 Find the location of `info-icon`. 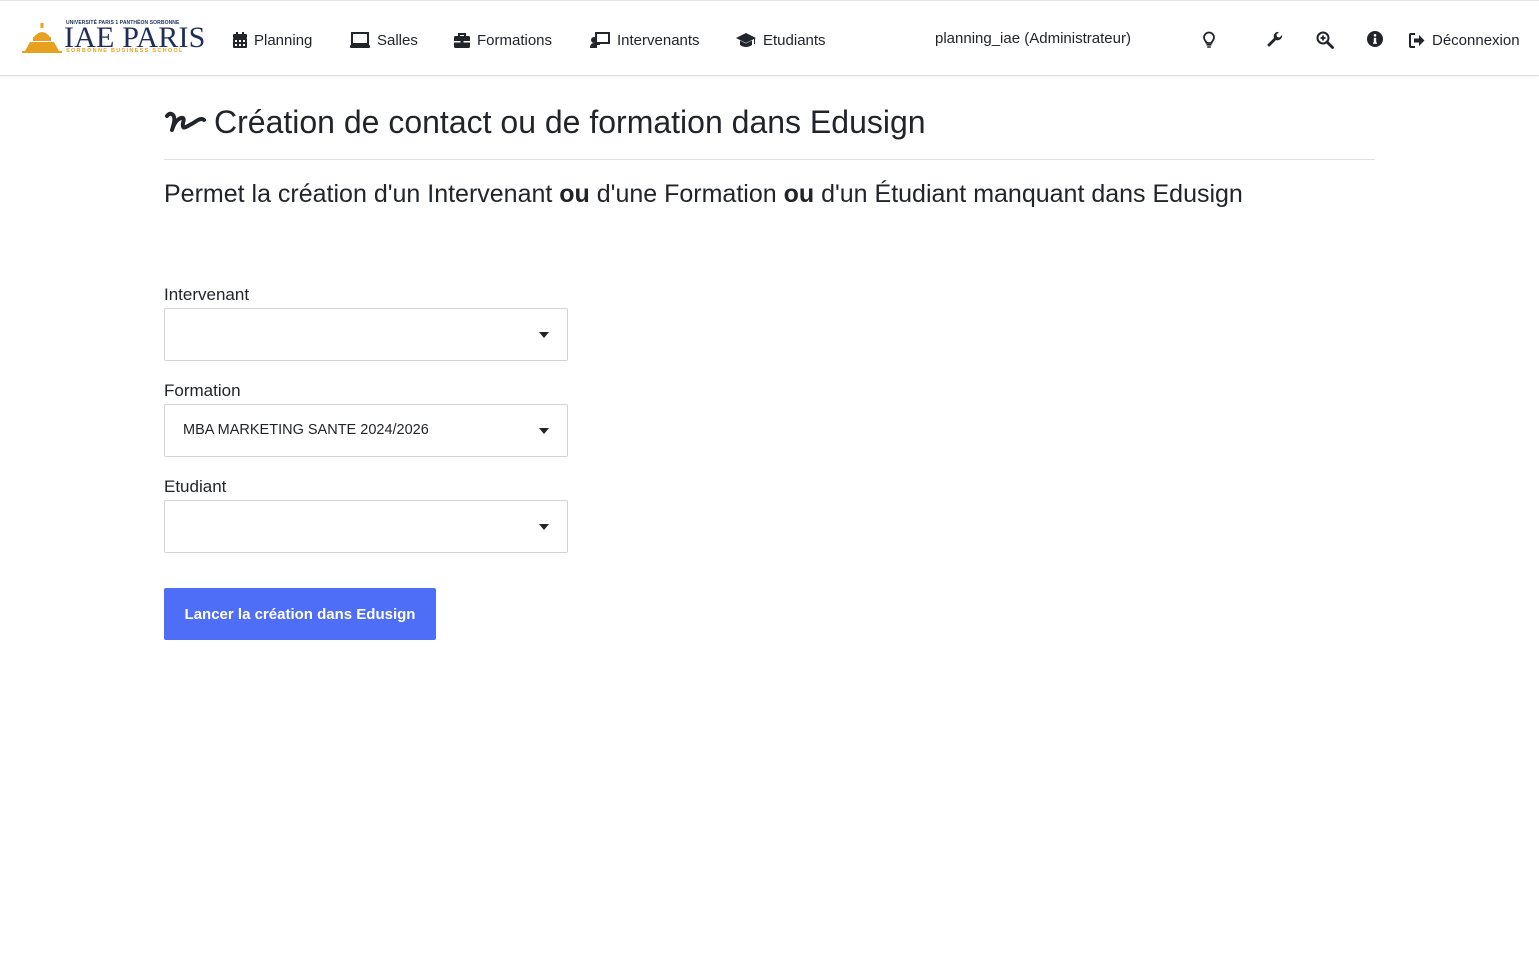

info-icon is located at coordinates (1375, 39).